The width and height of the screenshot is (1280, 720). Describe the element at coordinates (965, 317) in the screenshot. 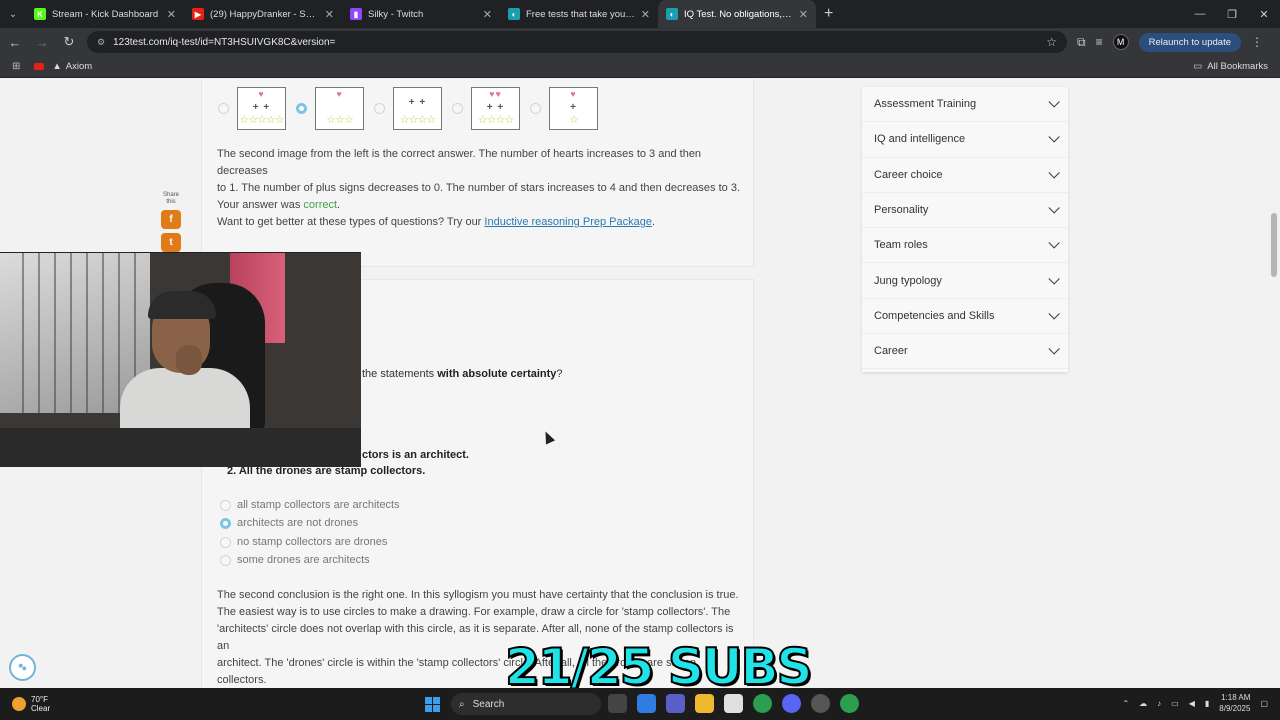

I see `sidebar-category-item: Competencies and Skills` at that location.